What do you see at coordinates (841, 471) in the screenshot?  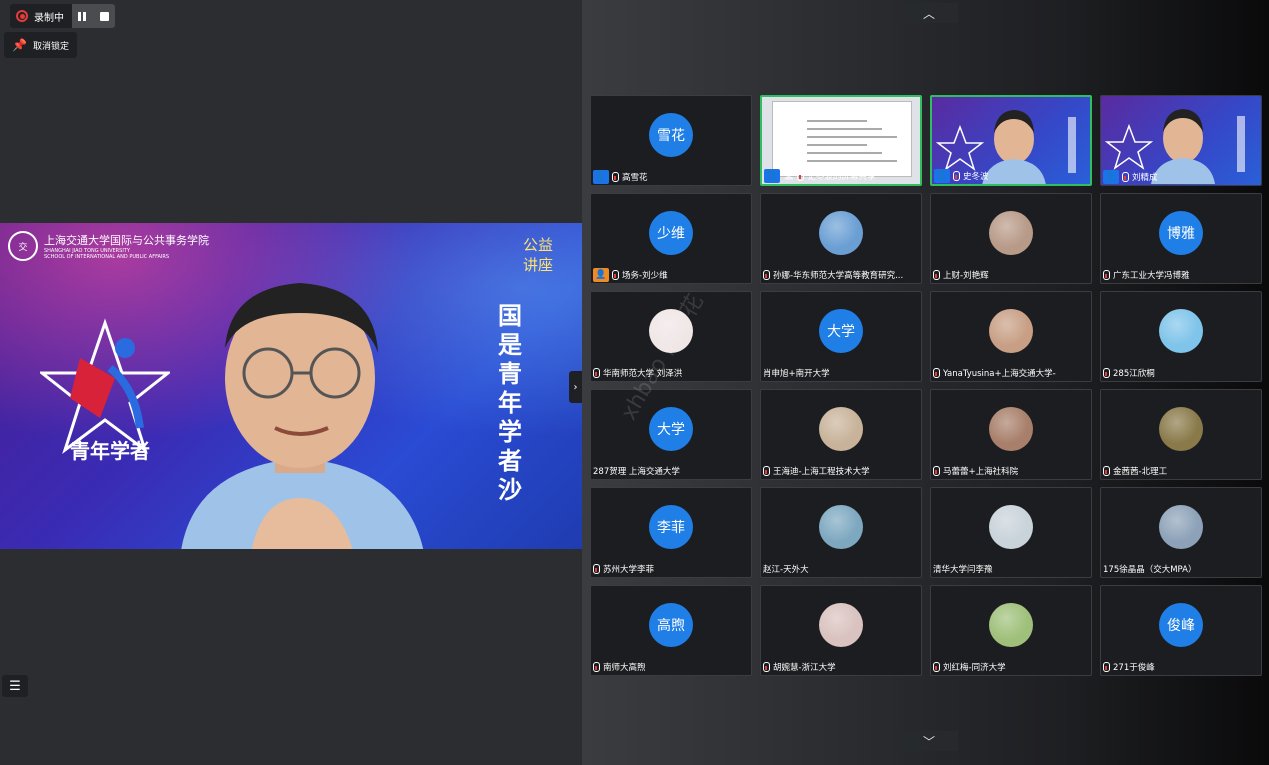 I see `participant-name-bar: 王海迪-上海工程技术大学` at bounding box center [841, 471].